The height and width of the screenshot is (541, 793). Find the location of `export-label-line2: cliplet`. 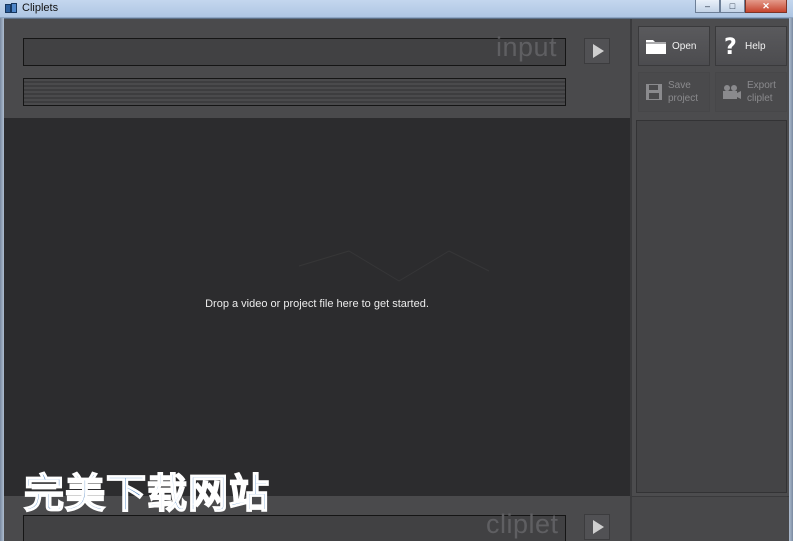

export-label-line2: cliplet is located at coordinates (760, 98).